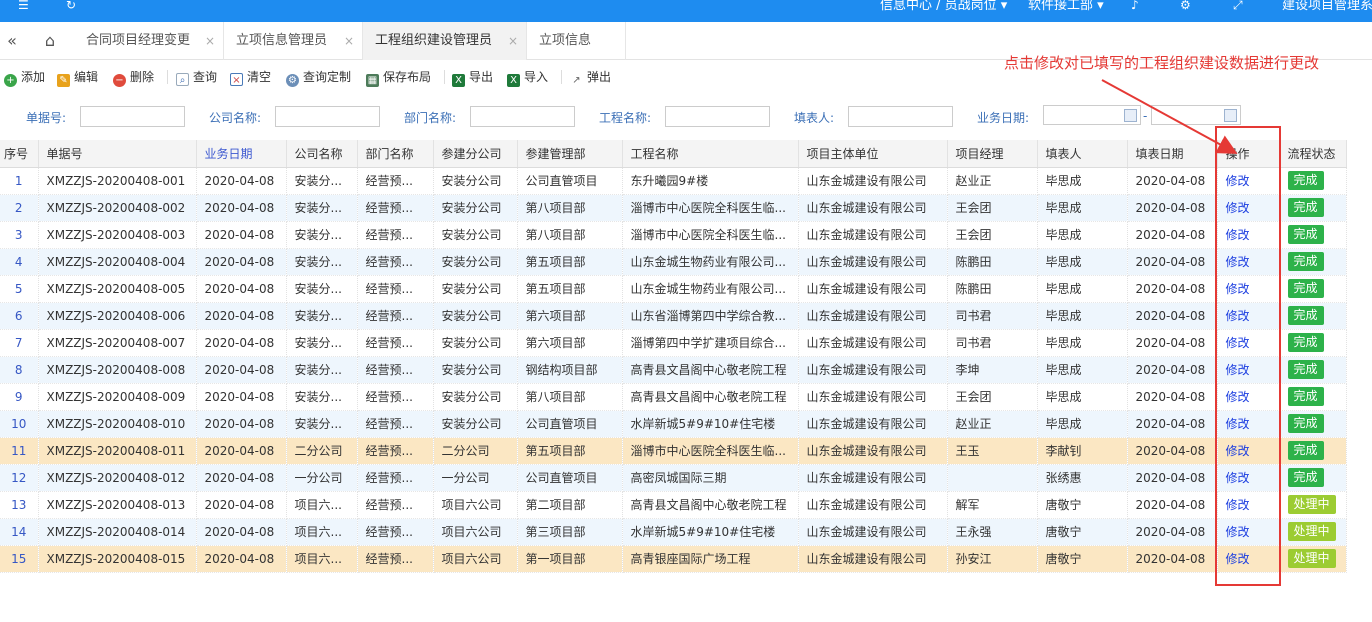 The height and width of the screenshot is (622, 1372). I want to click on col-header-seq: 序号, so click(19, 154).